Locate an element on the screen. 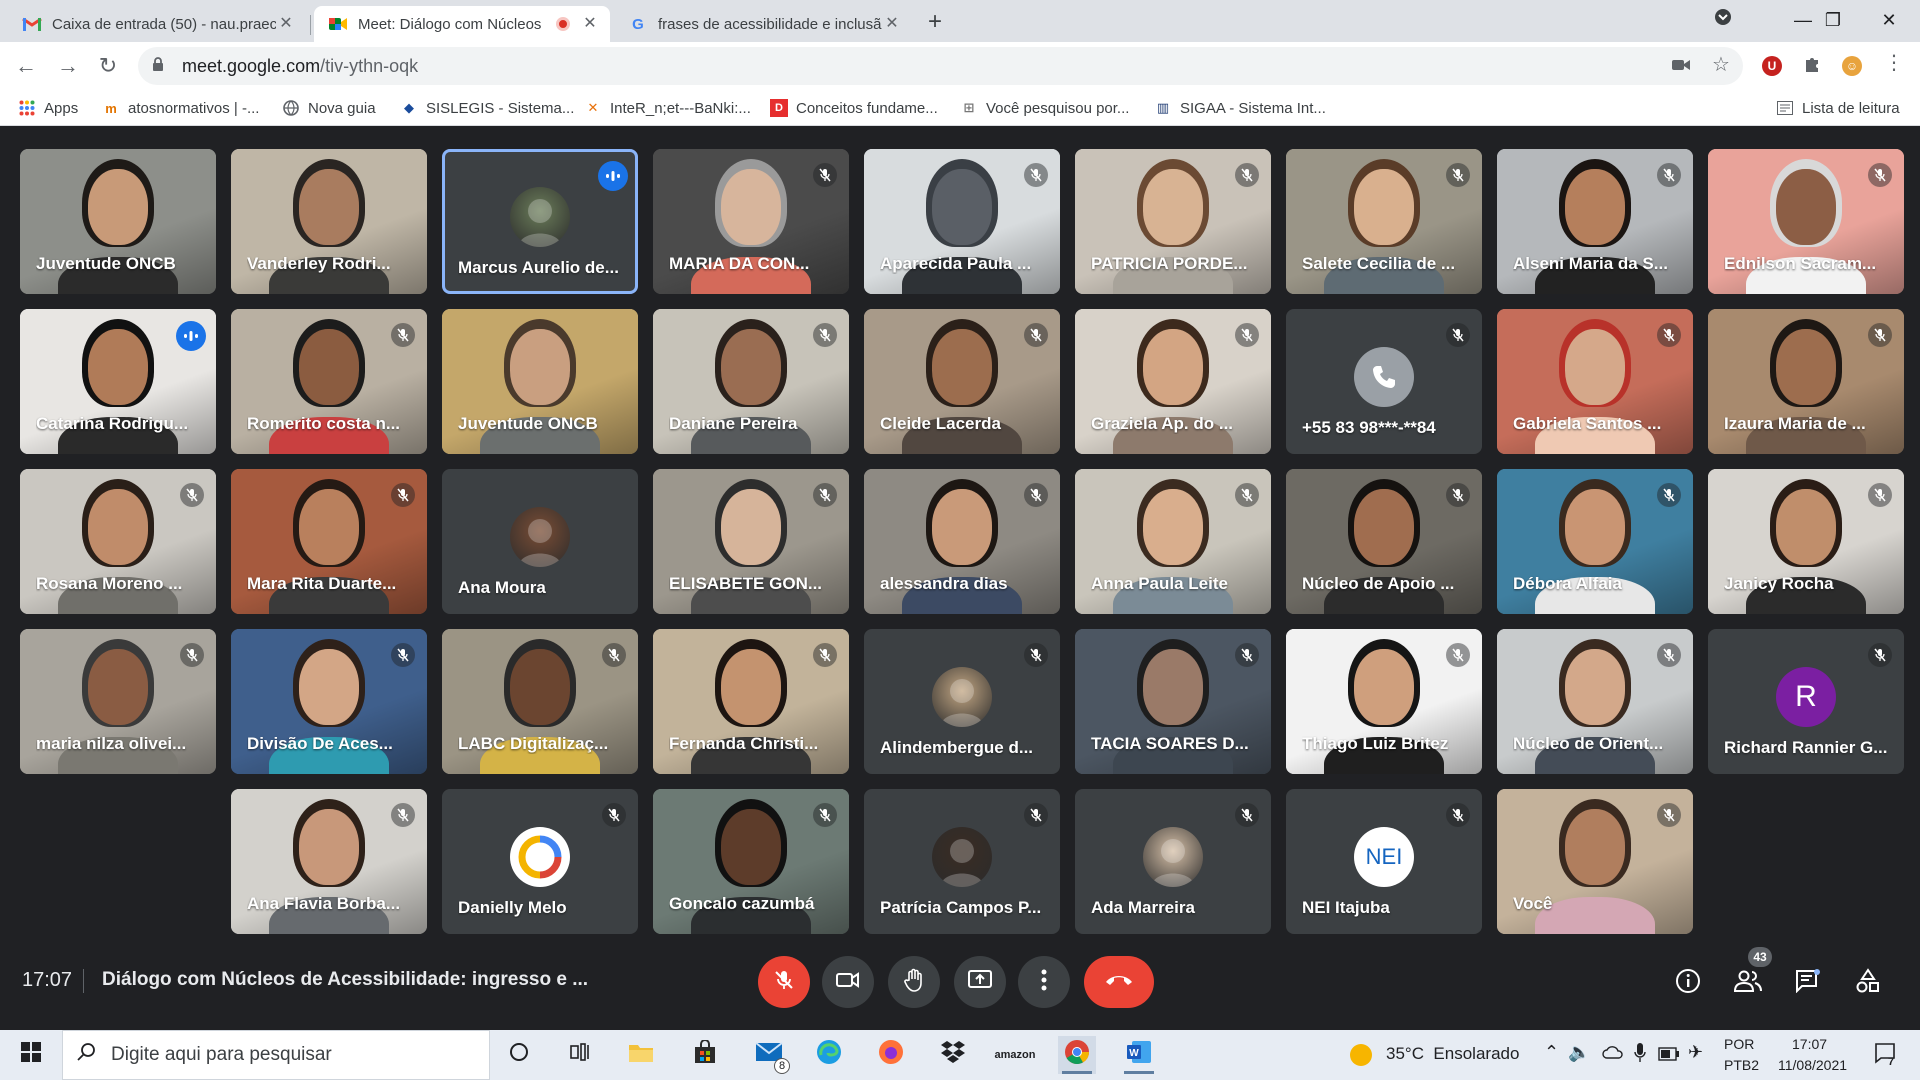 This screenshot has height=1080, width=1920. reload-button: ↻ is located at coordinates (108, 66).